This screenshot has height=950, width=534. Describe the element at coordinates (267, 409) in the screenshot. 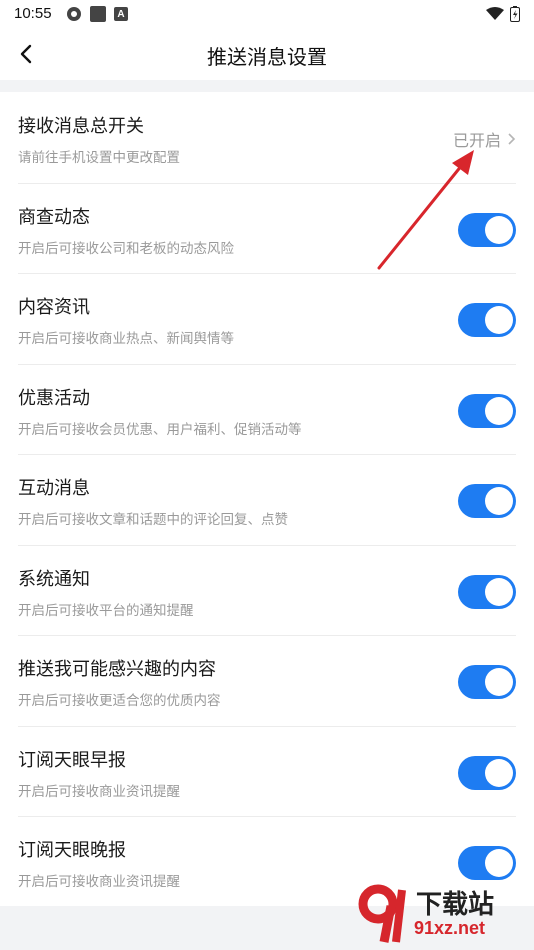

I see `setting-row-promotions: 优惠活动 开启后可接收会员优惠、用户福利、促销活动等` at that location.